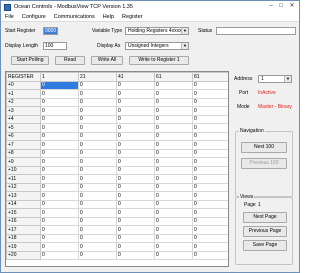 Image resolution: width=320 pixels, height=273 pixels. What do you see at coordinates (74, 17) in the screenshot?
I see `menu-communications: Communications` at bounding box center [74, 17].